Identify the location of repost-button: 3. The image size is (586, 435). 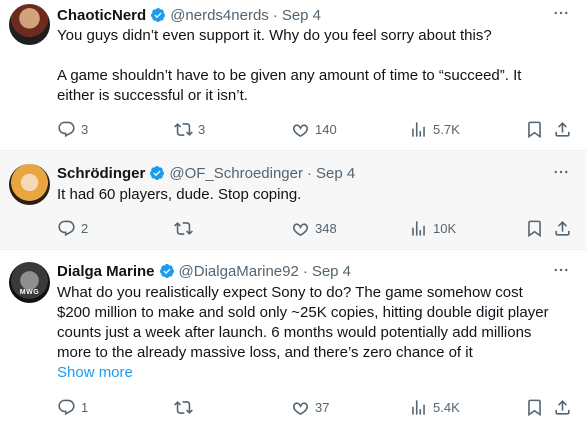
(189, 129).